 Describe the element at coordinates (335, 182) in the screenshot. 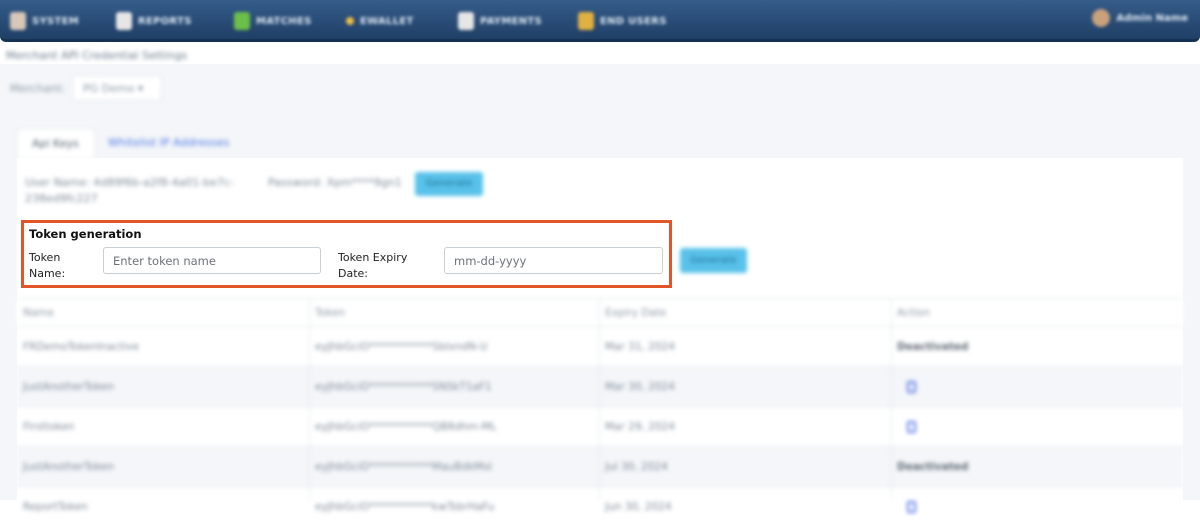

I see `credential-password: Password: Xpm****9gn1` at that location.